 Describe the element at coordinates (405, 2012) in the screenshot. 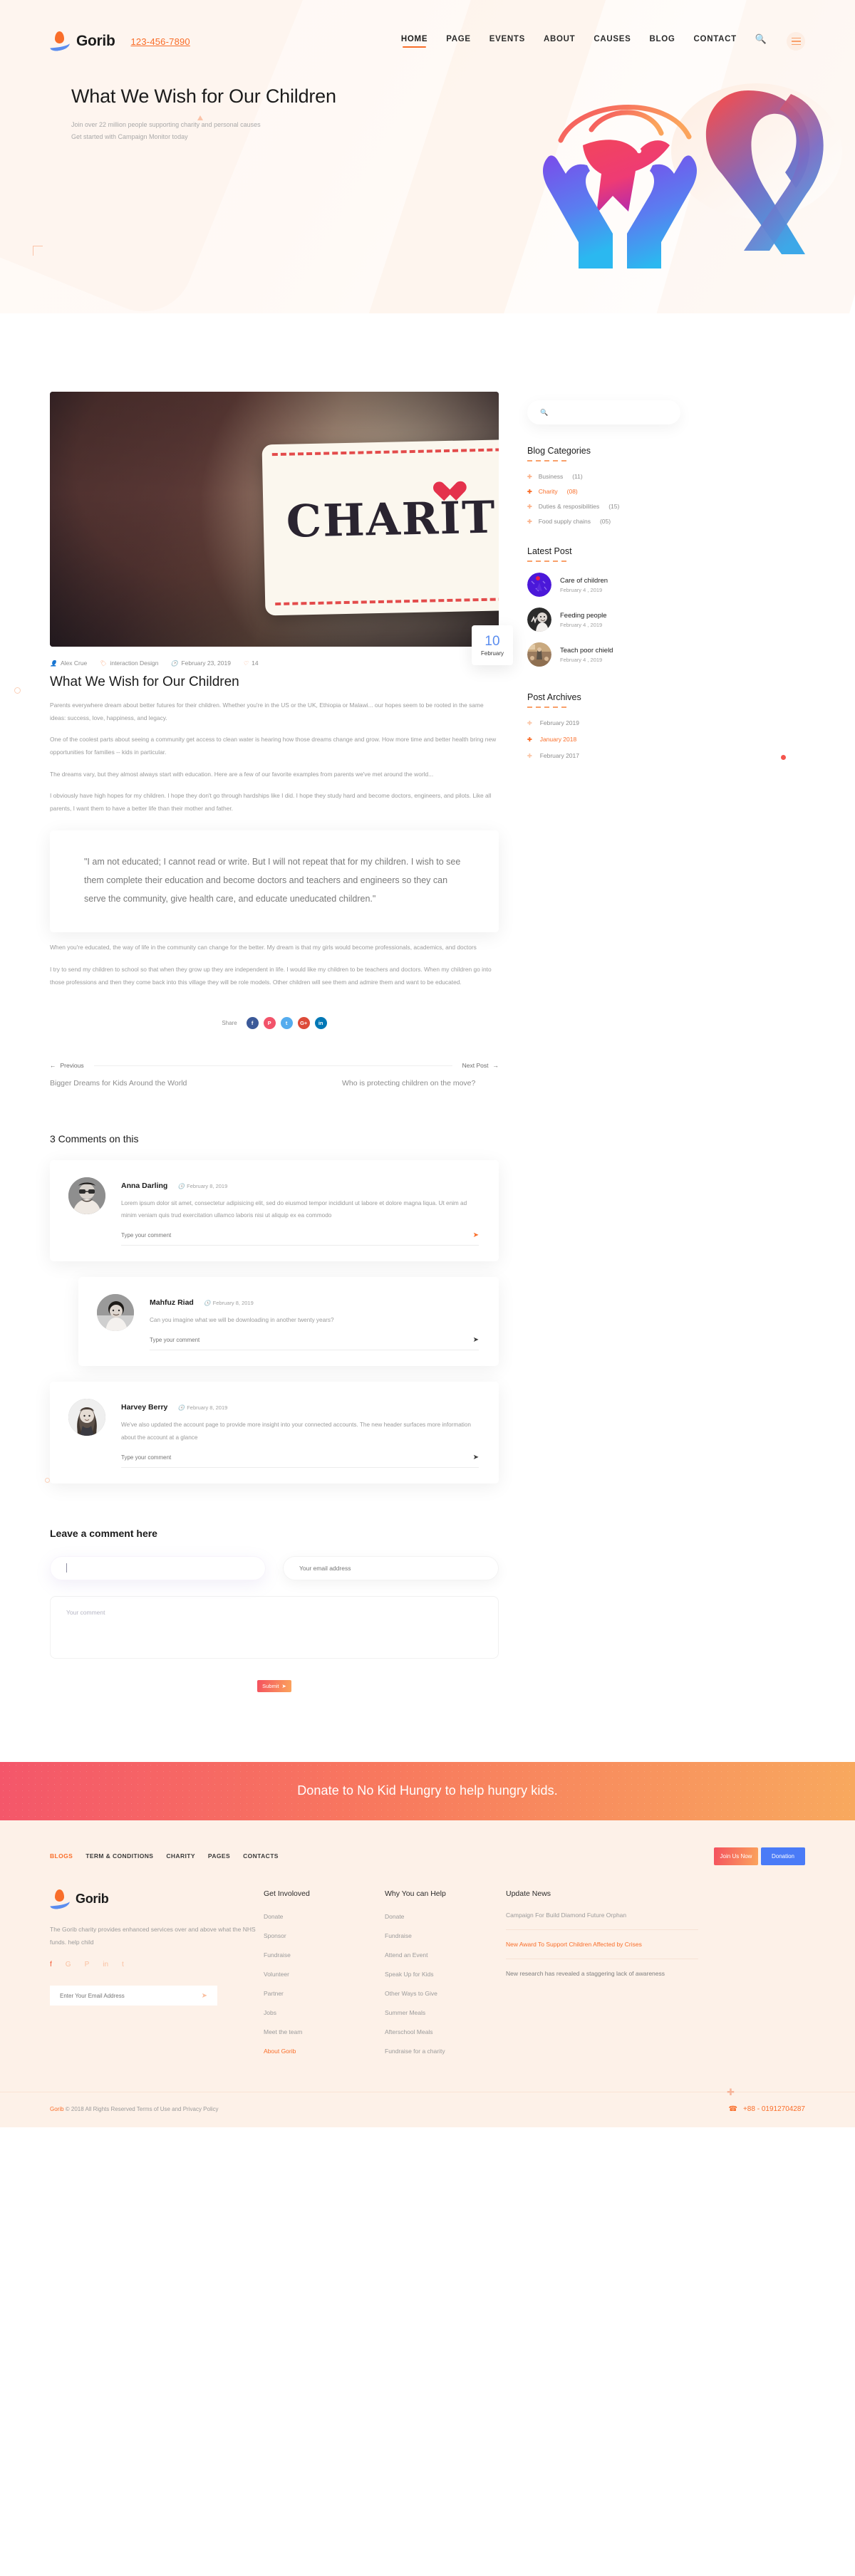

I see `footer-link-summer-meals: Summer Meals` at that location.